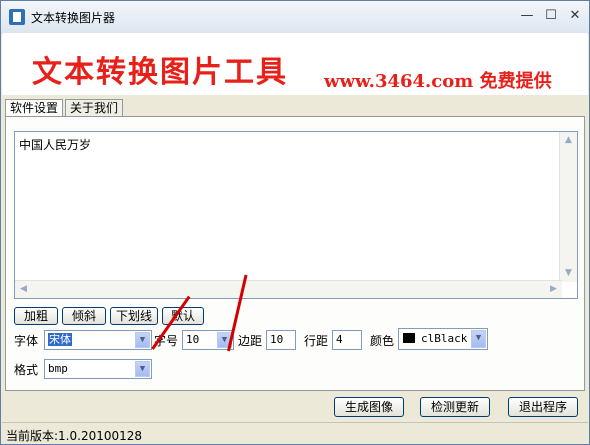 The width and height of the screenshot is (590, 445). I want to click on font-value: 宋体, so click(60, 339).